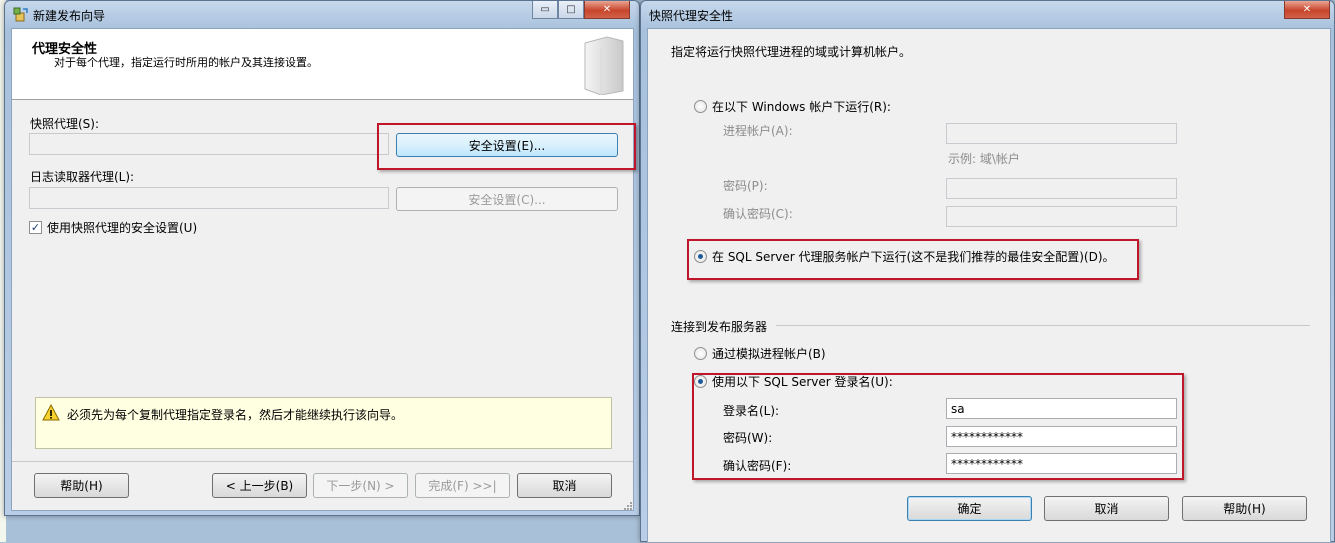 The width and height of the screenshot is (1335, 543). What do you see at coordinates (51, 412) in the screenshot?
I see `warning-icon` at bounding box center [51, 412].